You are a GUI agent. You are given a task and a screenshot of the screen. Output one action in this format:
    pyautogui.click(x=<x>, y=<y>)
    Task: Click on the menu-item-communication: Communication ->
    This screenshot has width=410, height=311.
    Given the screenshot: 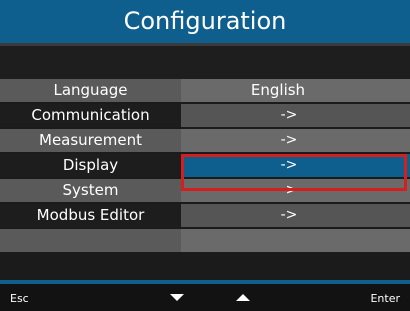 What is the action you would take?
    pyautogui.click(x=205, y=115)
    